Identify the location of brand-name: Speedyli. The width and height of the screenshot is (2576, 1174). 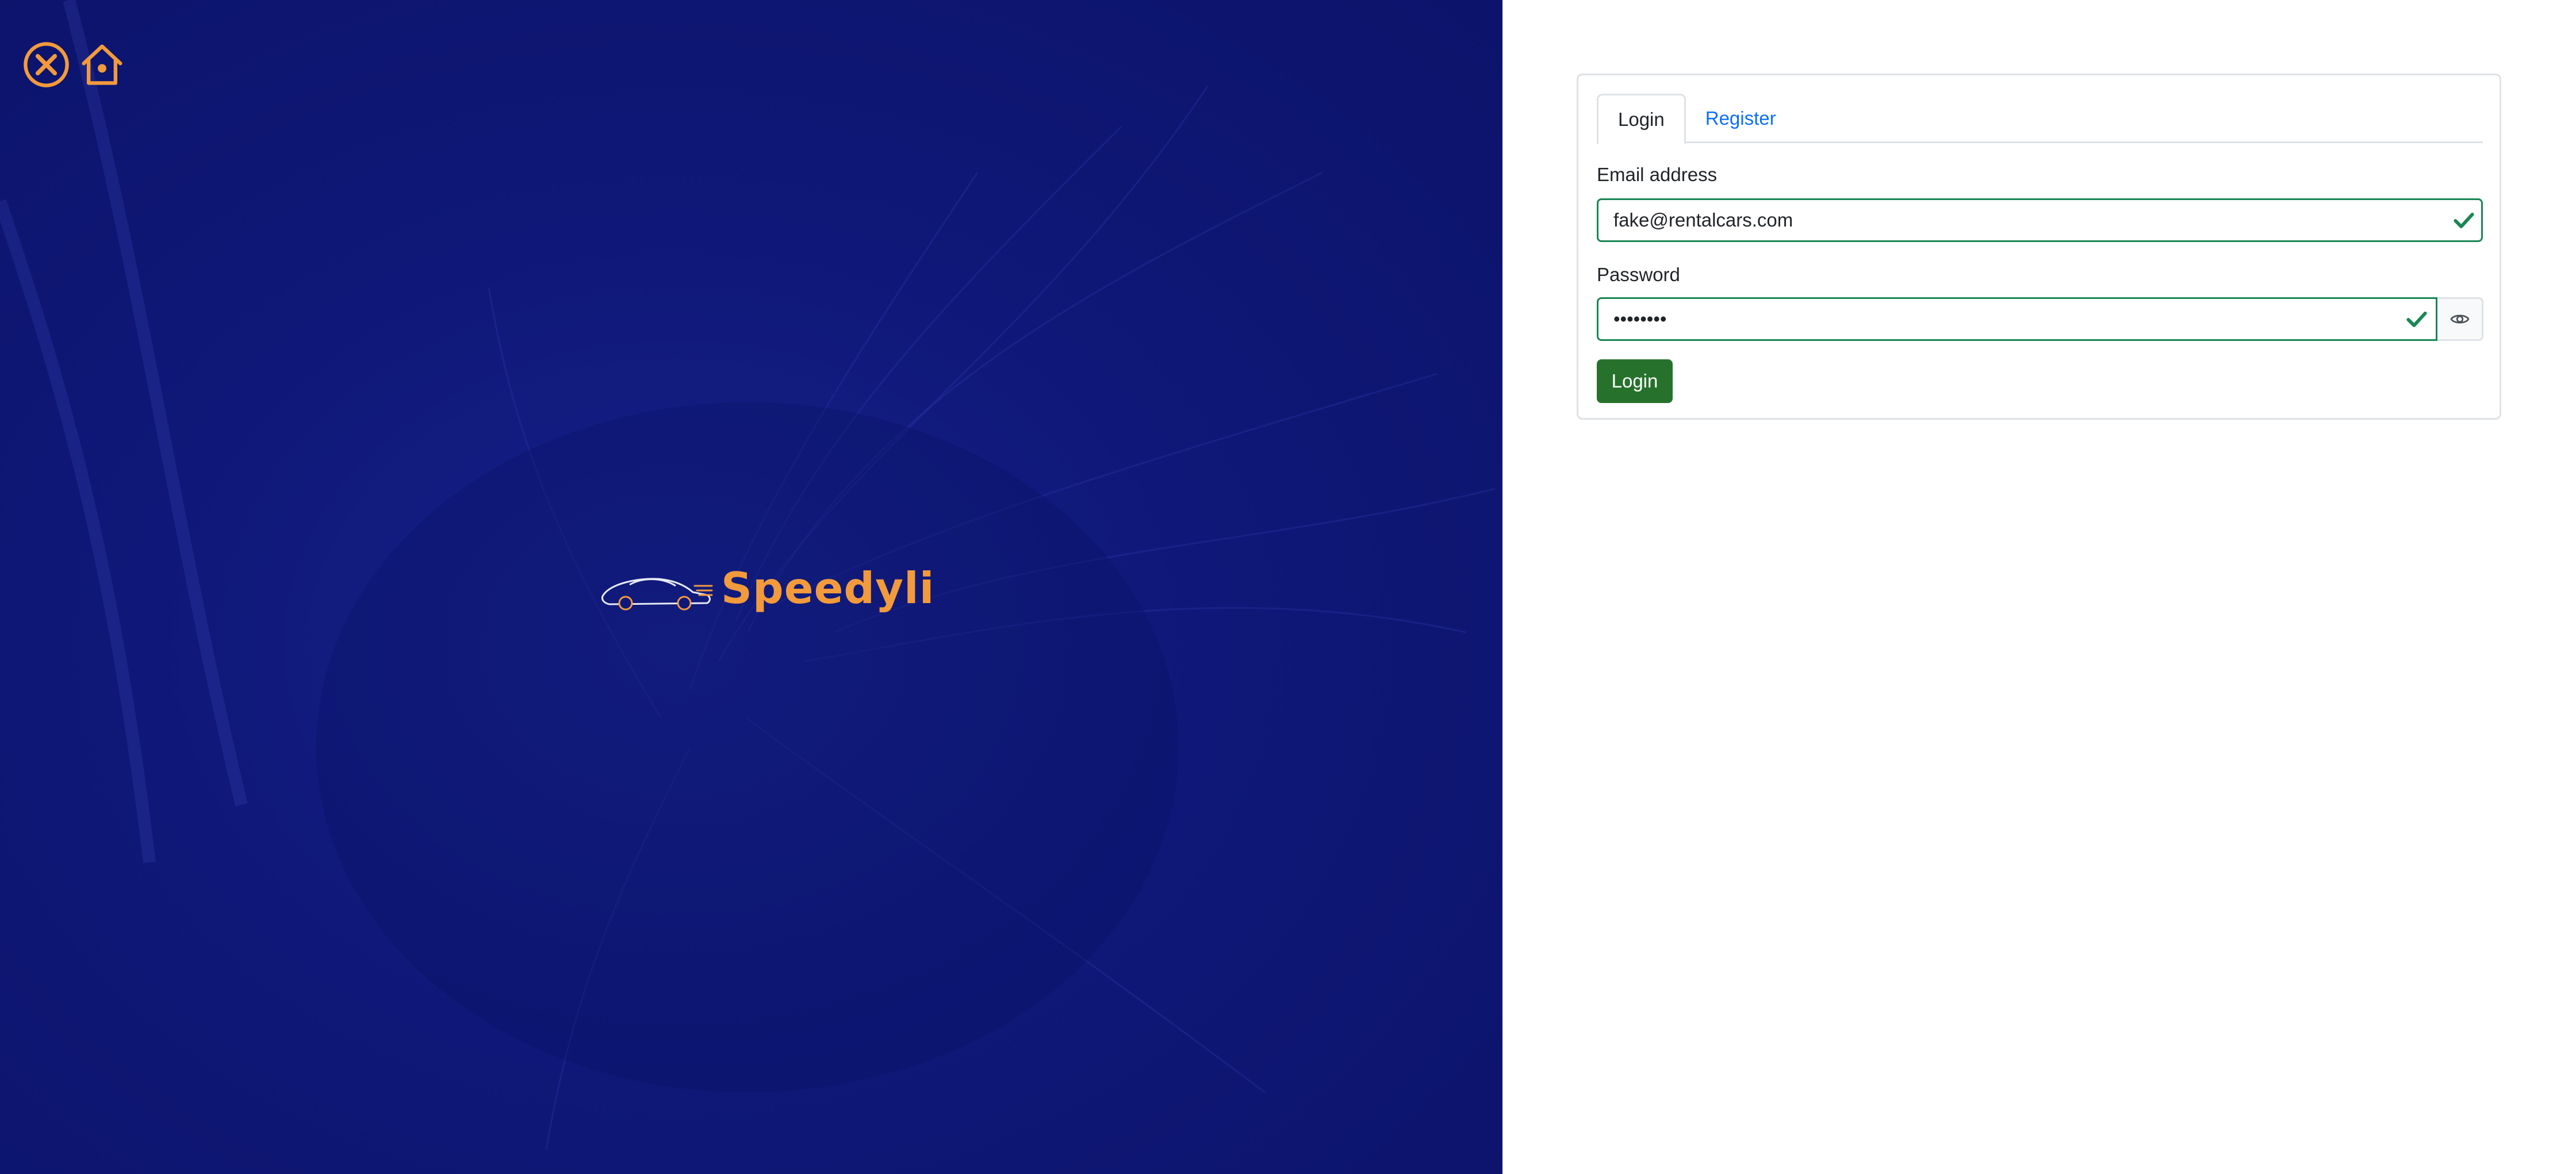
(828, 587).